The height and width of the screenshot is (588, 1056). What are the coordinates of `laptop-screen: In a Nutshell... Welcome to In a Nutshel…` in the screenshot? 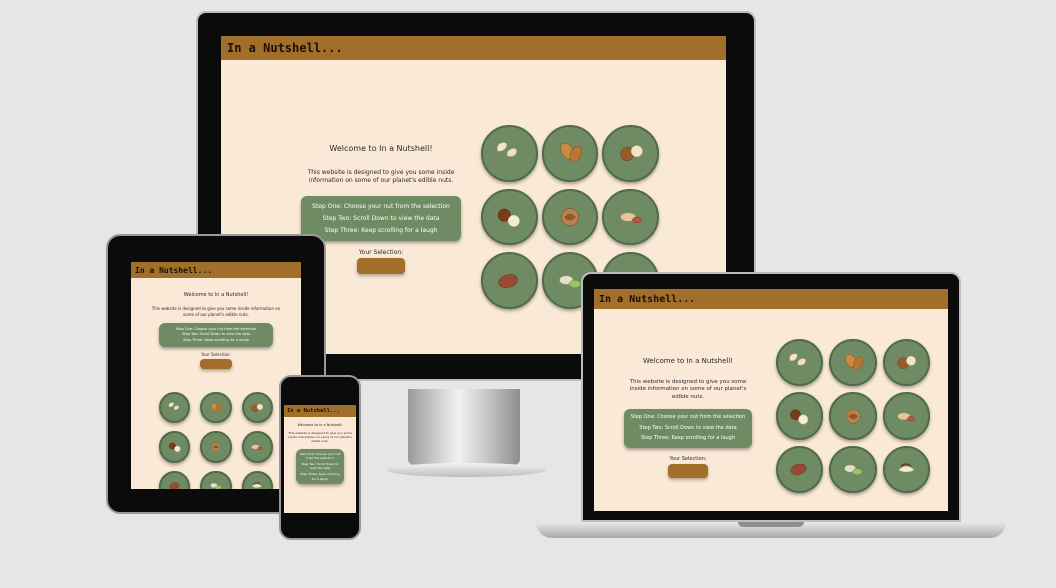 It's located at (771, 400).